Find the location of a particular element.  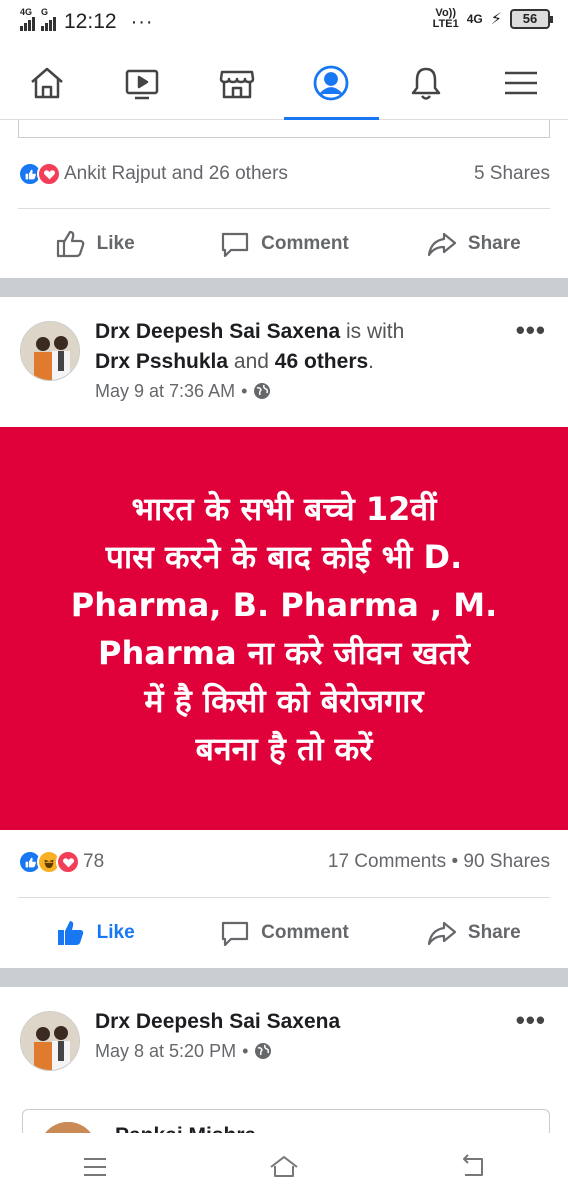

home-outline-icon is located at coordinates (284, 1166).